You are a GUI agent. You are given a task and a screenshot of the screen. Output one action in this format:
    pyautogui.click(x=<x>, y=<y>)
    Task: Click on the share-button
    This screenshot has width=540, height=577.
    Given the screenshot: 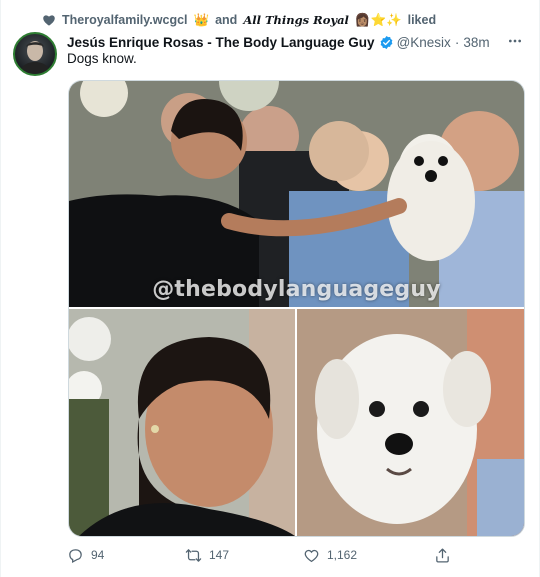 What is the action you would take?
    pyautogui.click(x=442, y=555)
    